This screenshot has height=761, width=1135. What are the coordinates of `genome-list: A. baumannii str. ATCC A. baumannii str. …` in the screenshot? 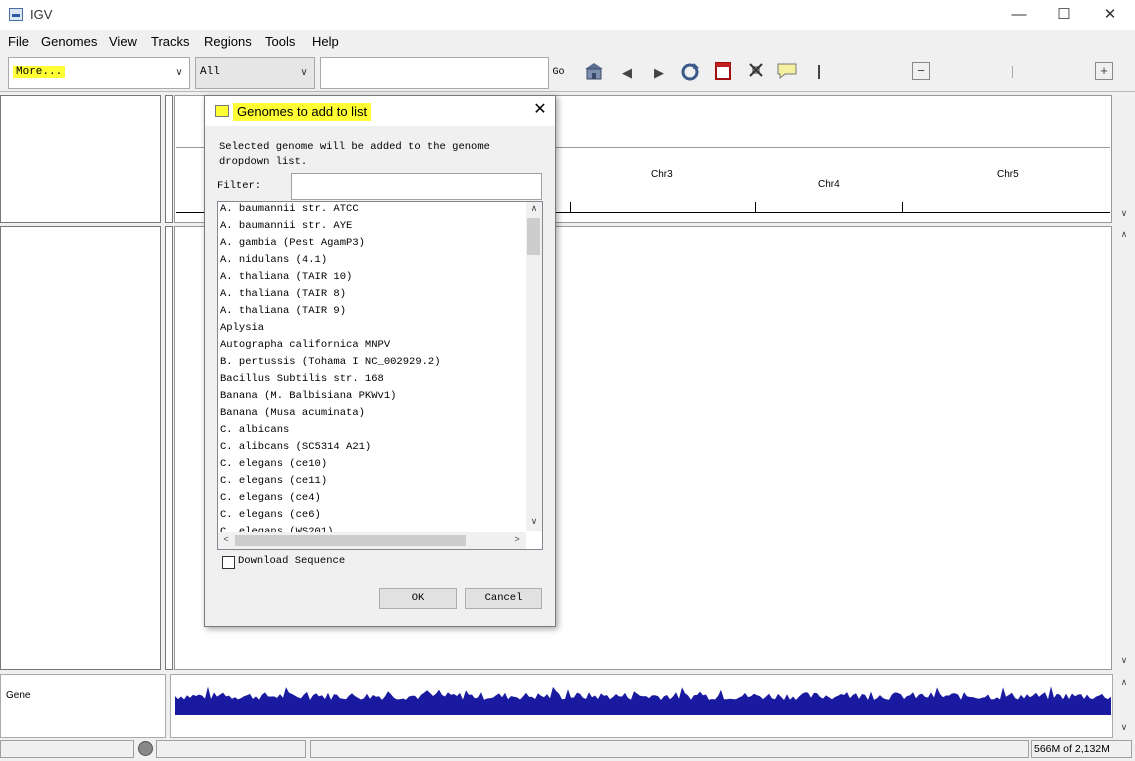 It's located at (380, 375).